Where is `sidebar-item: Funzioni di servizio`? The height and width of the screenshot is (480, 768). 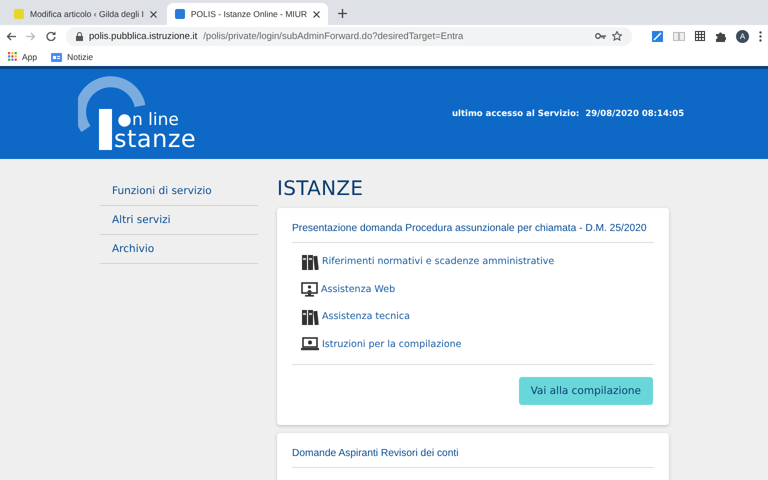 sidebar-item: Funzioni di servizio is located at coordinates (179, 191).